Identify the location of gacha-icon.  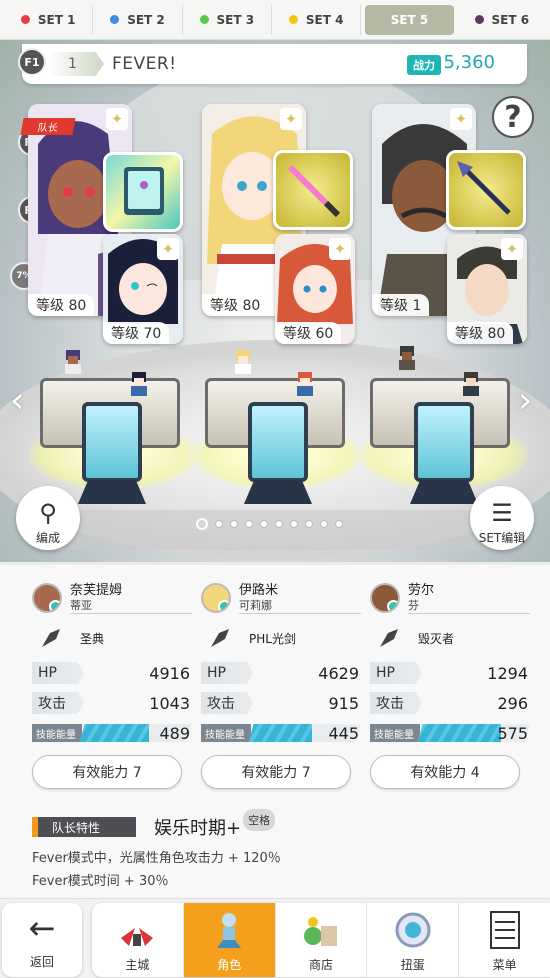
(413, 930).